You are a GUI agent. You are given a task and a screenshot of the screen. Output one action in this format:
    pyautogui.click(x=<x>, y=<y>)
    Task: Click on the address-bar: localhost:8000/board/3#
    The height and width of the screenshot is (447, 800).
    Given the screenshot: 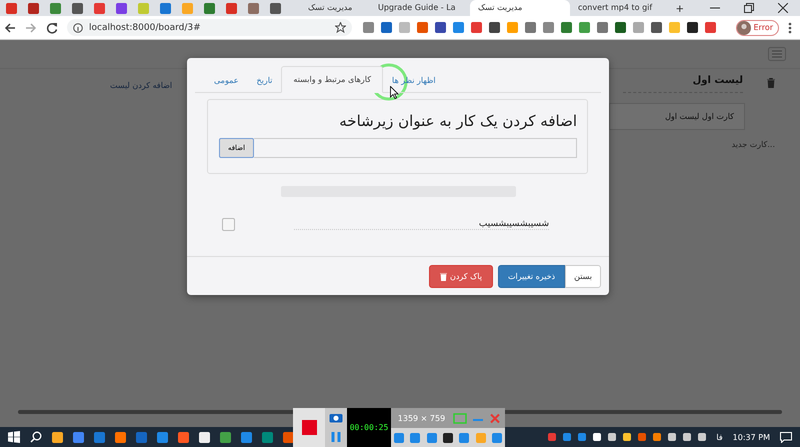 What is the action you would take?
    pyautogui.click(x=209, y=27)
    